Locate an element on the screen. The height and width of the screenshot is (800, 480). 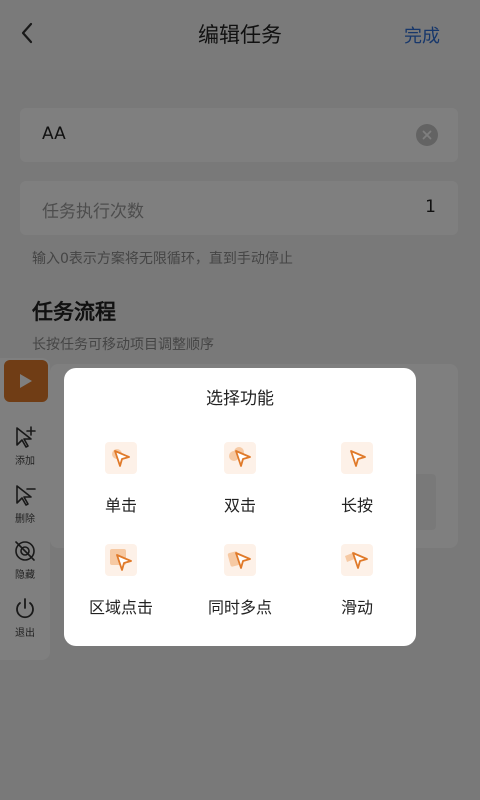
dialog-title: 选择功能 is located at coordinates (240, 399).